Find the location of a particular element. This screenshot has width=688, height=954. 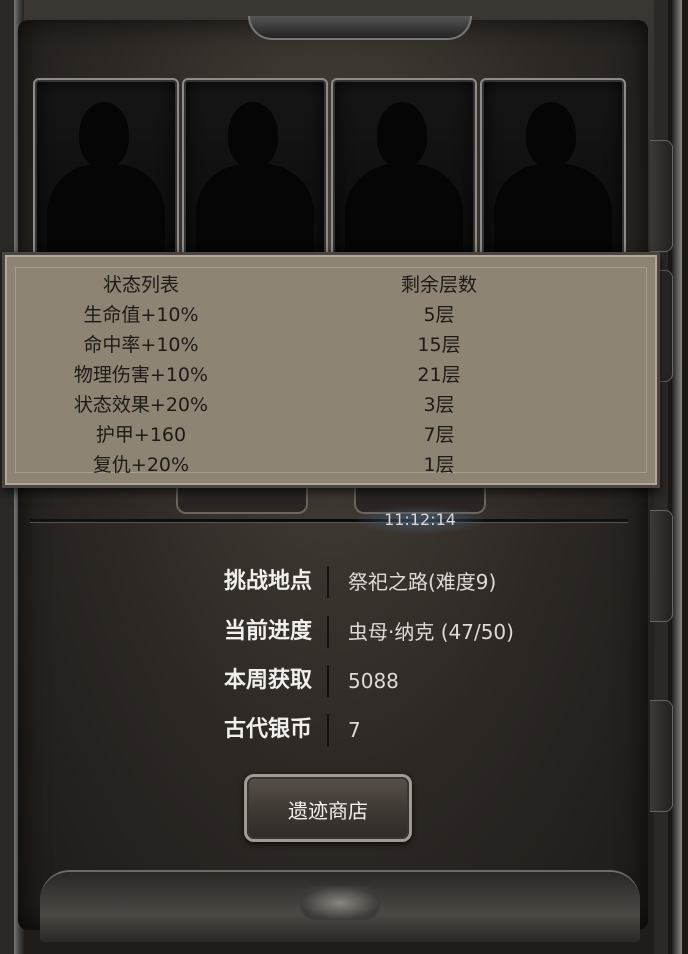

status-row: 复仇+20% 1层 is located at coordinates (330, 465).